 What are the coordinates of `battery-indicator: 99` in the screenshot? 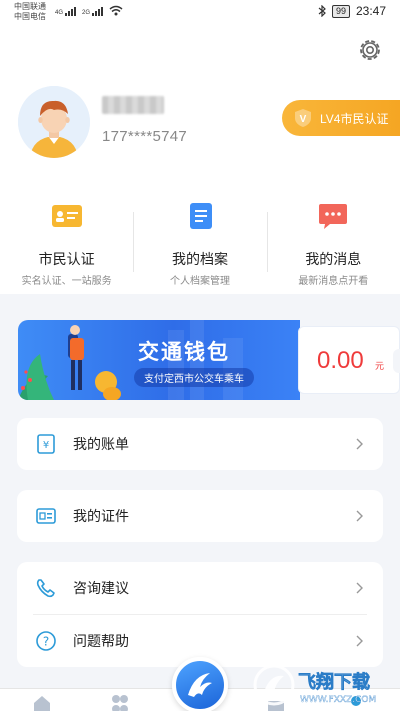 It's located at (340, 11).